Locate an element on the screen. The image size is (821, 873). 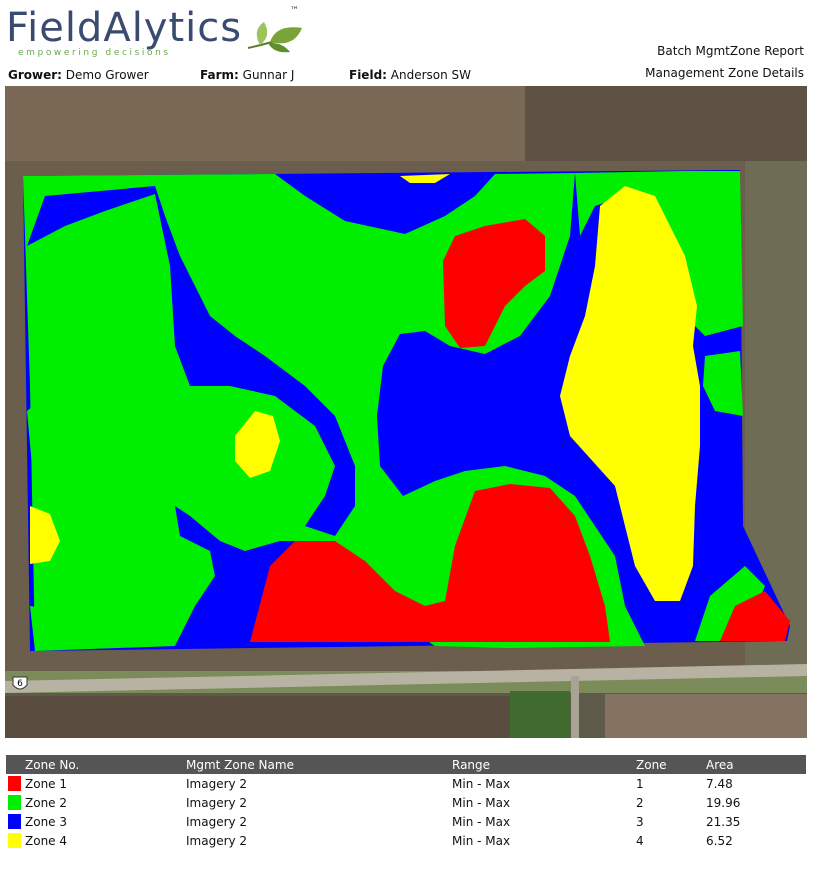
grower-label: Grower: is located at coordinates (35, 75).